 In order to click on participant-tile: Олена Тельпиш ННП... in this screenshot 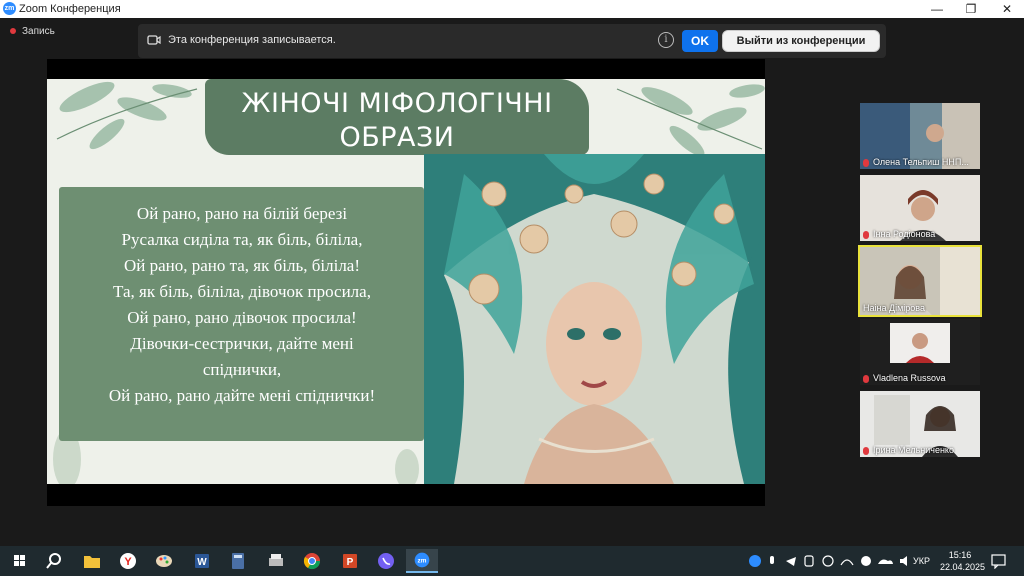, I will do `click(920, 136)`.